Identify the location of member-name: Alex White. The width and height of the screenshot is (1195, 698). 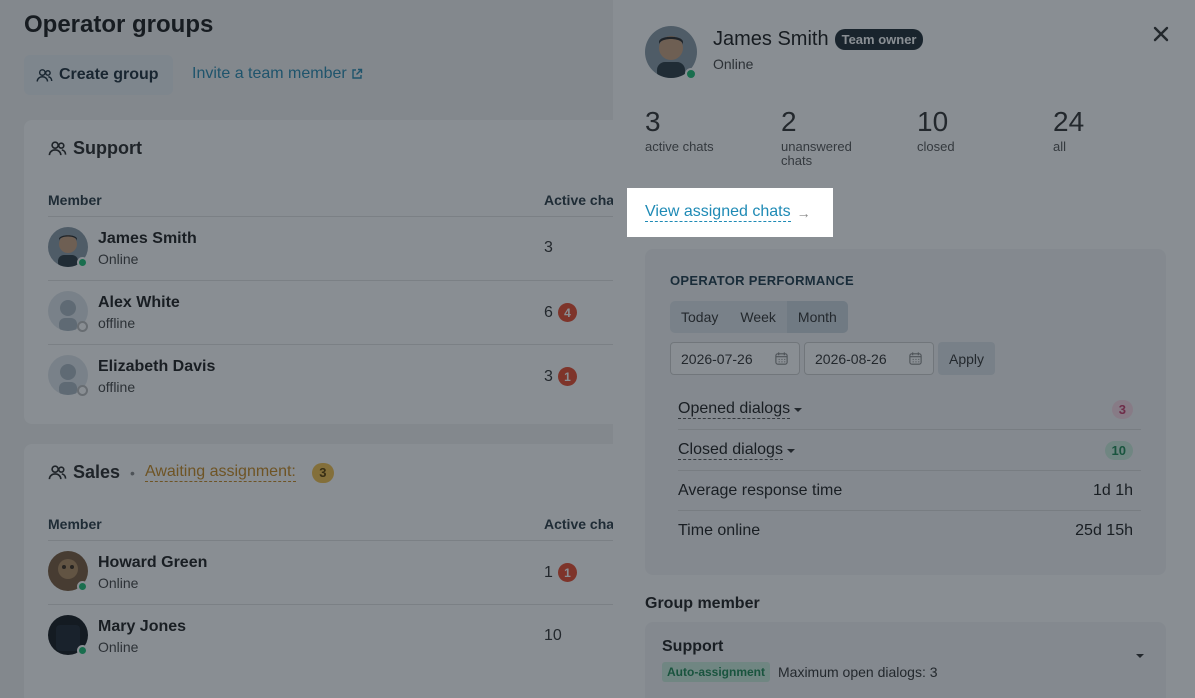
(139, 302).